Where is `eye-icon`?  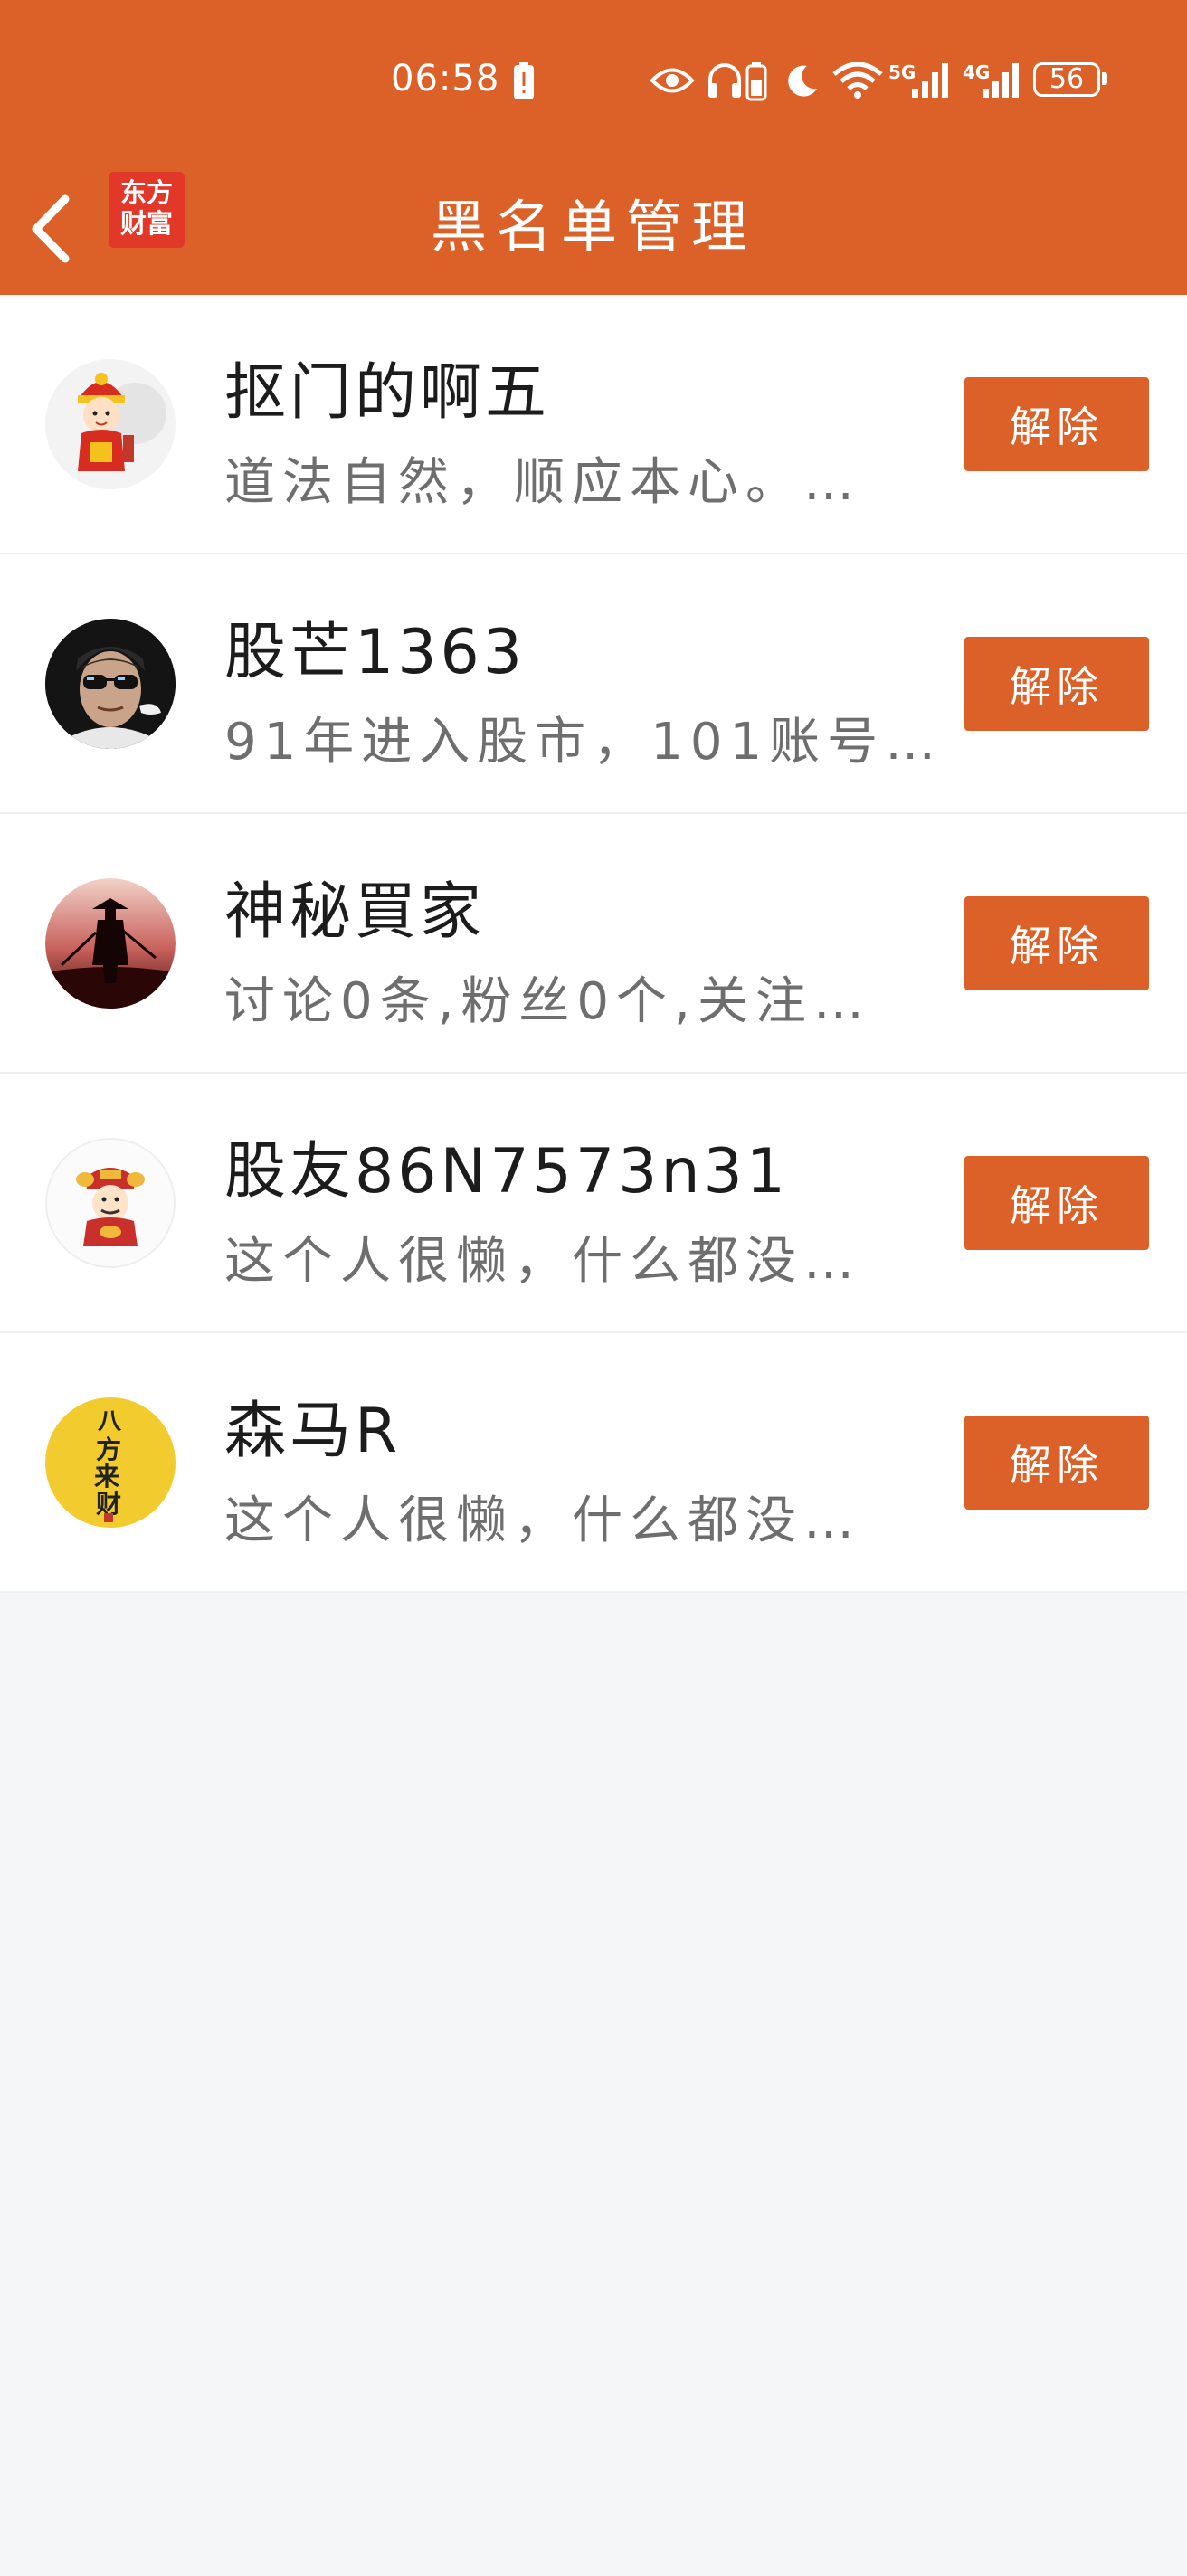
eye-icon is located at coordinates (672, 80).